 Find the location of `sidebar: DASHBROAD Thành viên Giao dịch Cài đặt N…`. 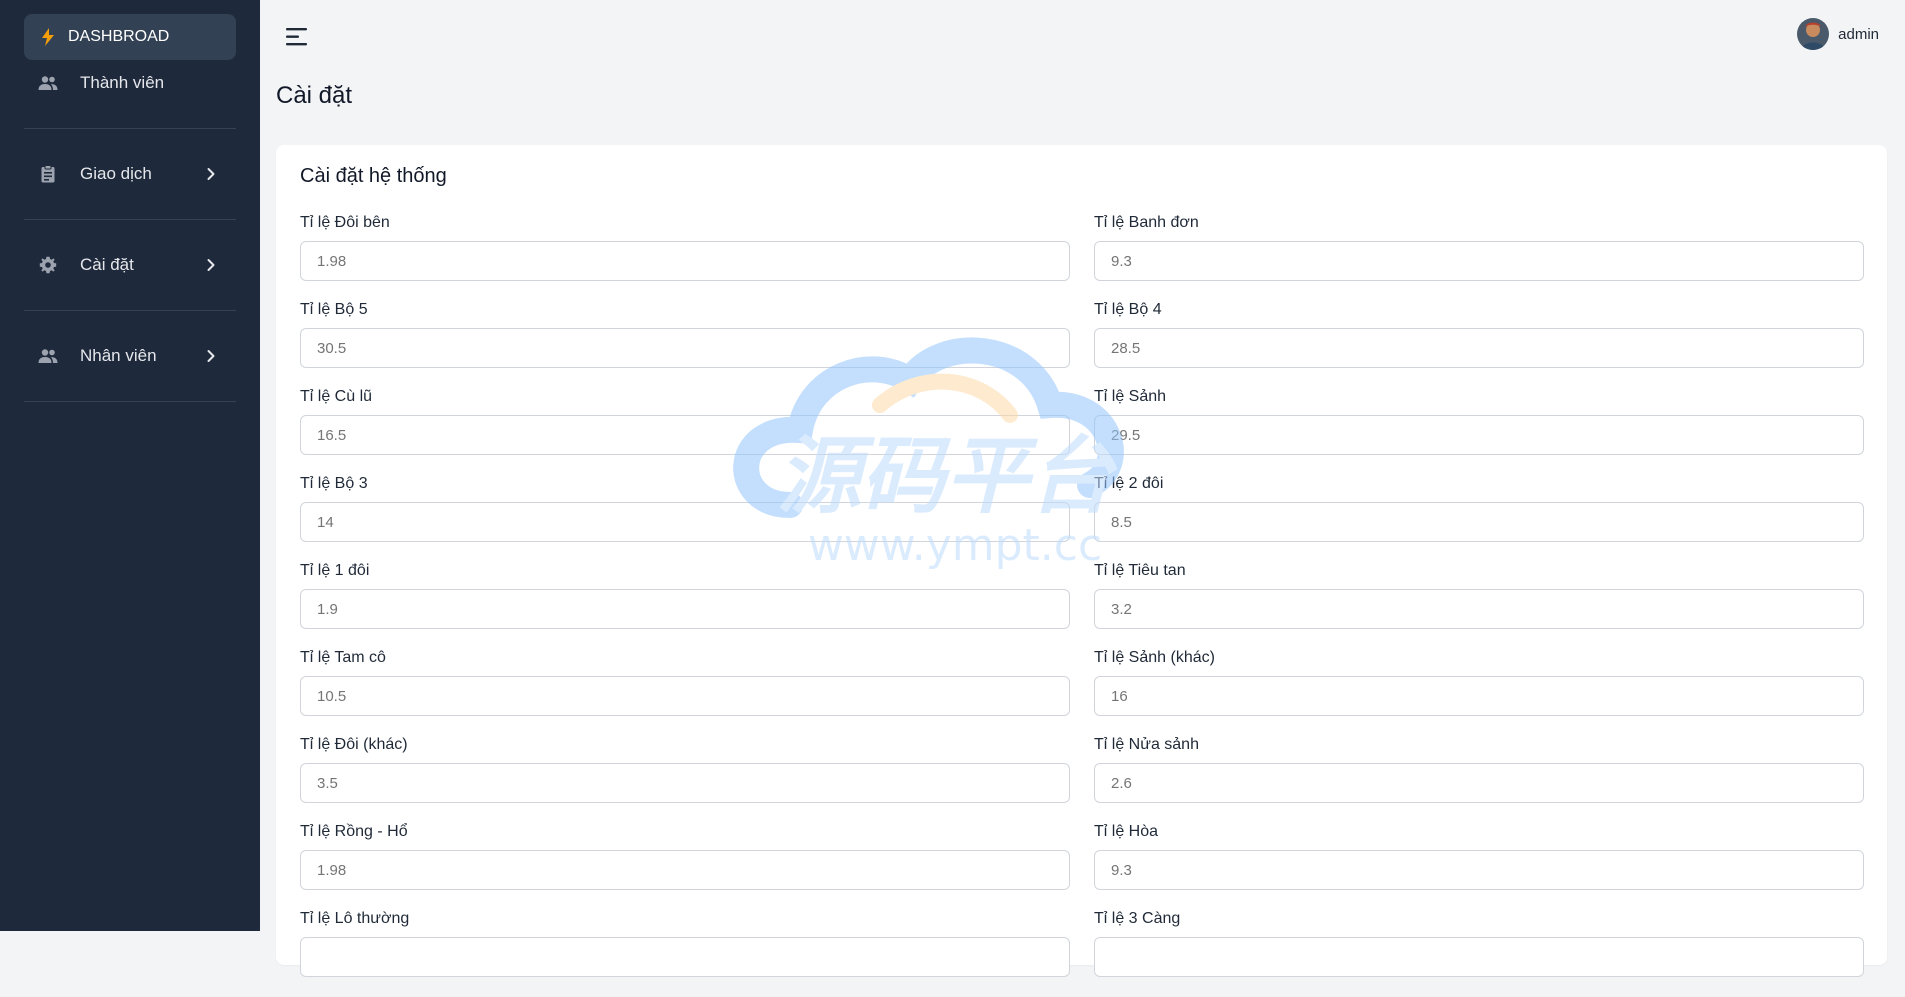

sidebar: DASHBROAD Thành viên Giao dịch Cài đặt N… is located at coordinates (130, 465).